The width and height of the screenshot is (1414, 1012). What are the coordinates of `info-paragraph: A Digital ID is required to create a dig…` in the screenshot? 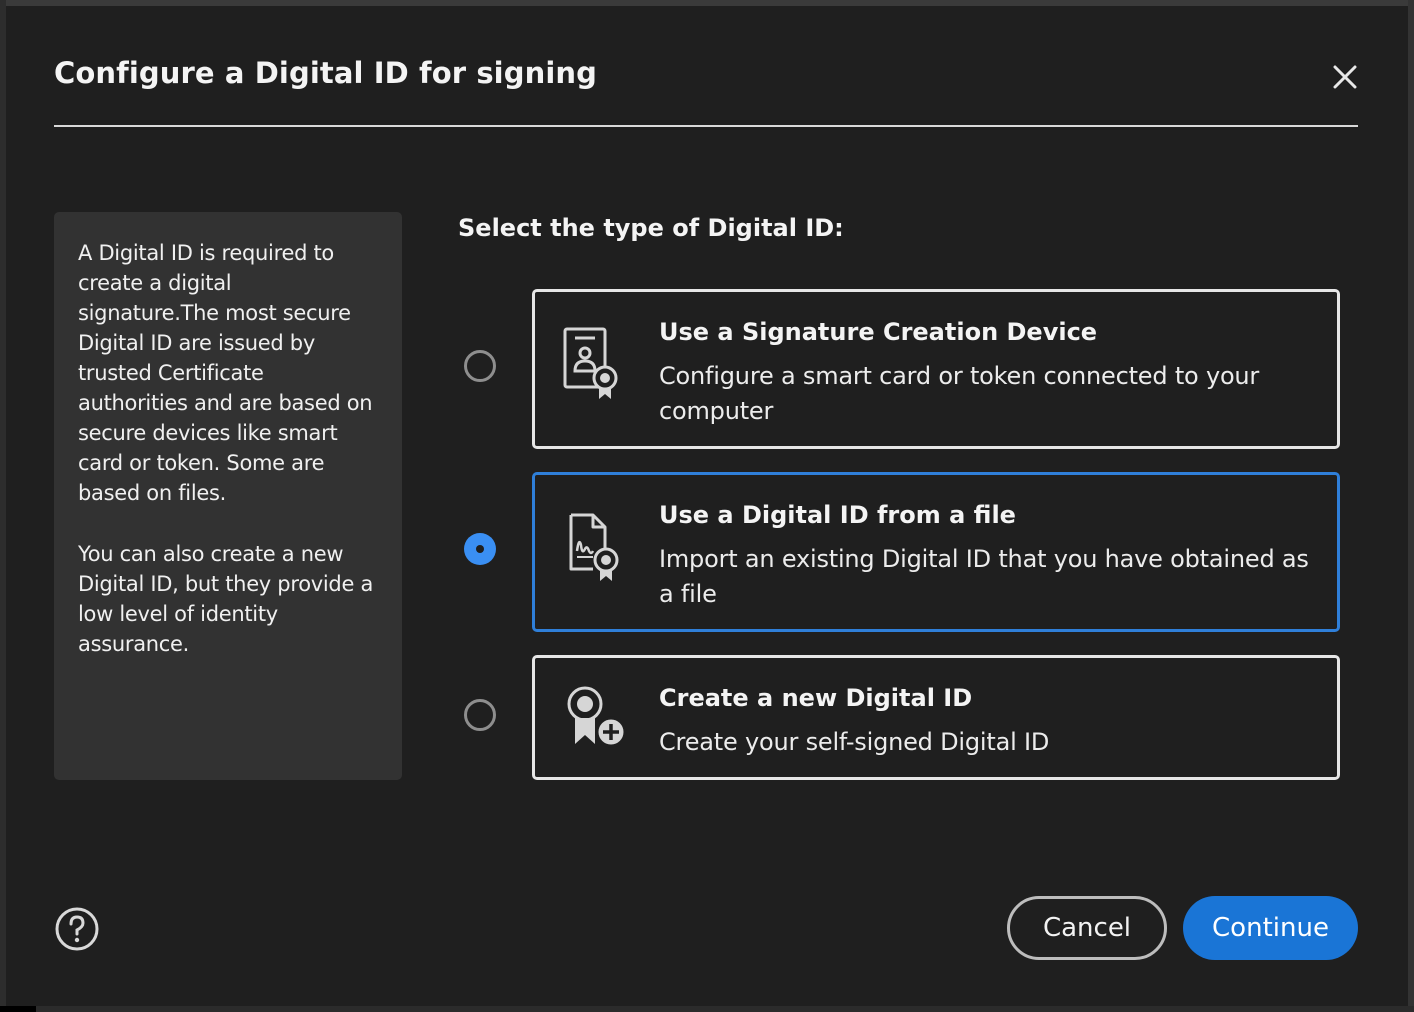 It's located at (225, 373).